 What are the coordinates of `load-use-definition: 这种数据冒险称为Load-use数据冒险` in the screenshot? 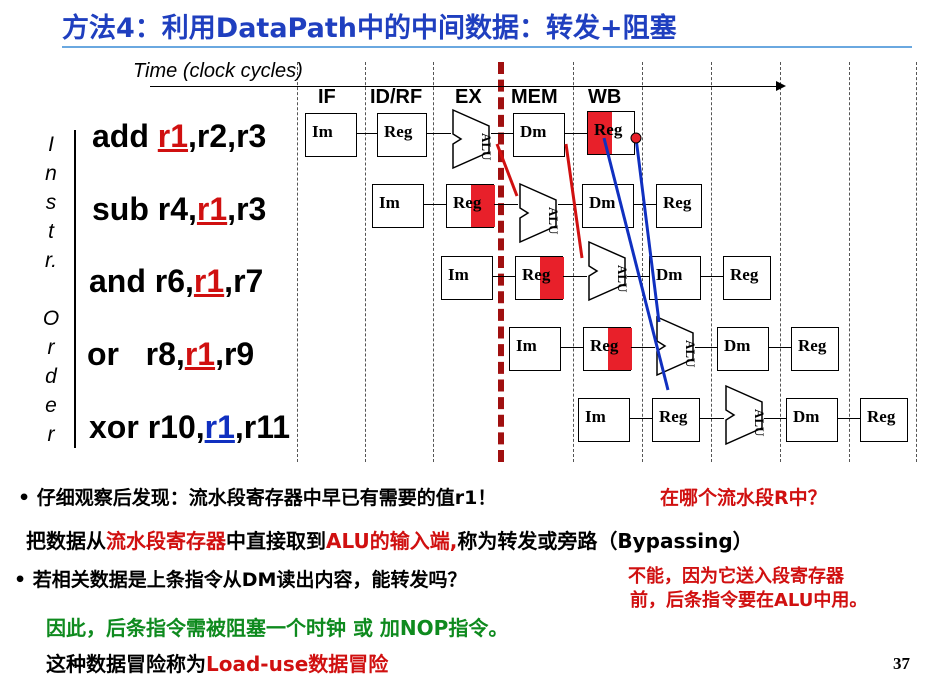 It's located at (217, 662).